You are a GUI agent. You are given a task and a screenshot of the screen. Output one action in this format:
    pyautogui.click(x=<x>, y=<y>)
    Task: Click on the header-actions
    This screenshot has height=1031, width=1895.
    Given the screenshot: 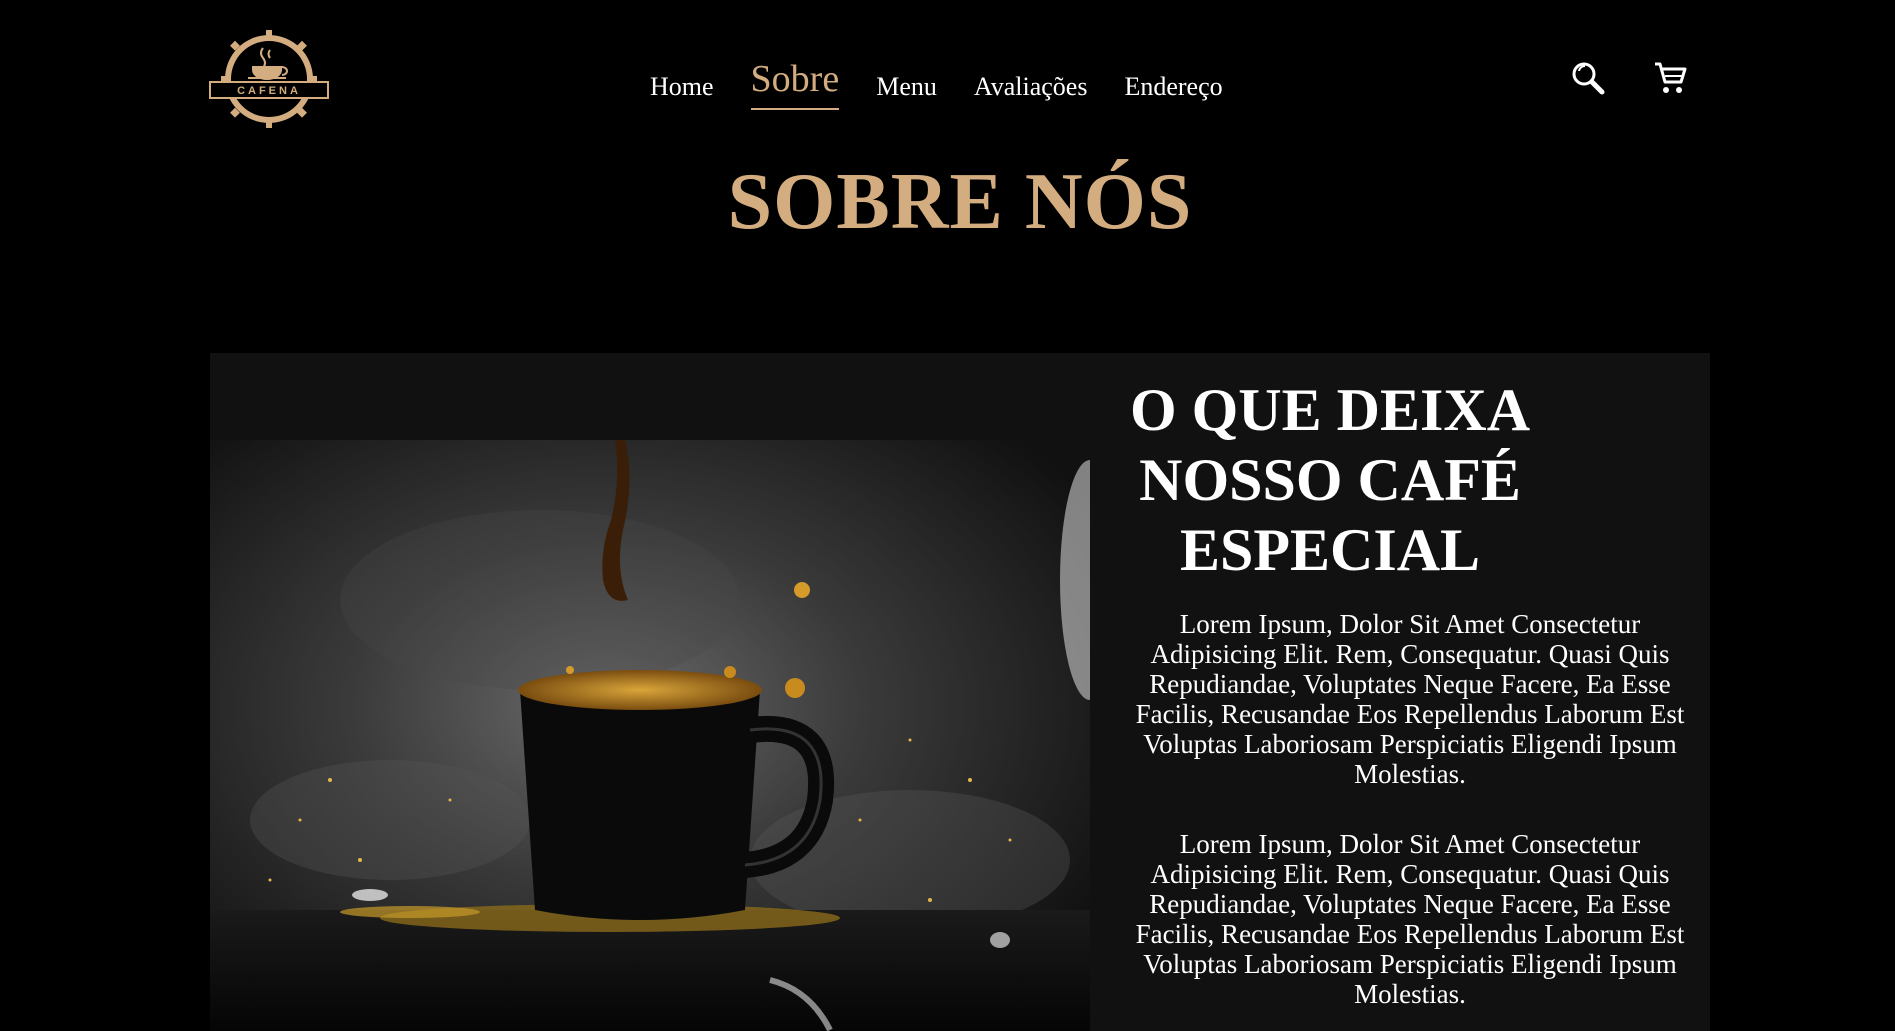 What is the action you would take?
    pyautogui.click(x=1629, y=78)
    